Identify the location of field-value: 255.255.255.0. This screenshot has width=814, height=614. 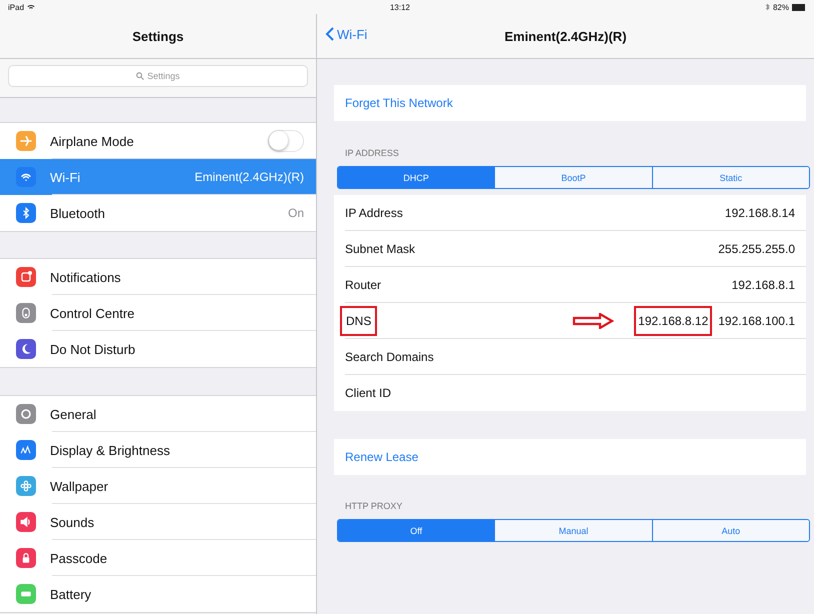
(756, 249).